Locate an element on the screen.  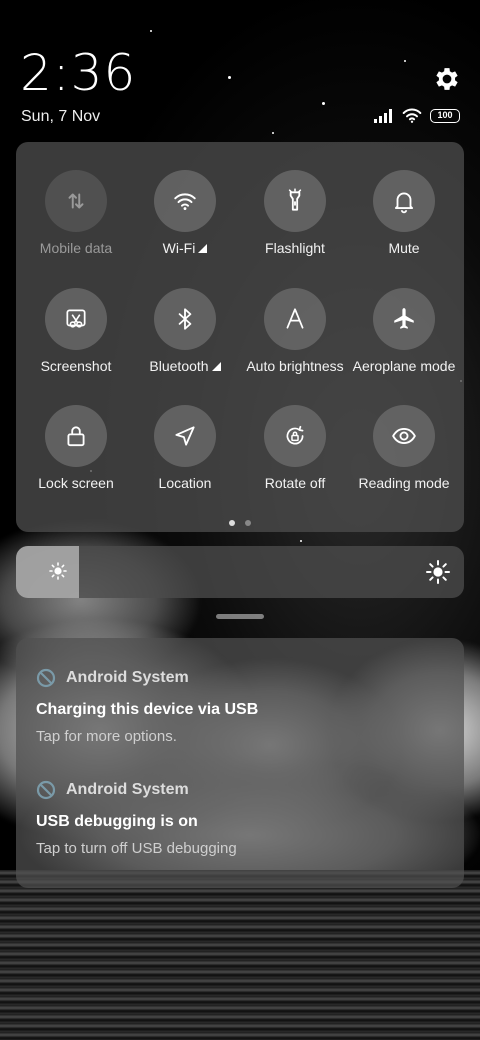
tile-reading-mode: Reading mode is located at coordinates (404, 457).